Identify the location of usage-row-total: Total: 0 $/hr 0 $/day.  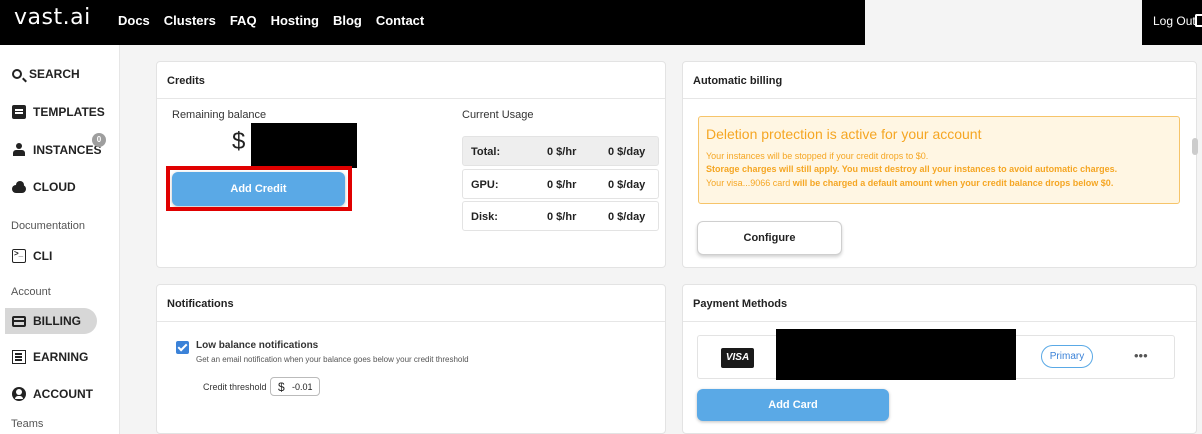
(560, 151).